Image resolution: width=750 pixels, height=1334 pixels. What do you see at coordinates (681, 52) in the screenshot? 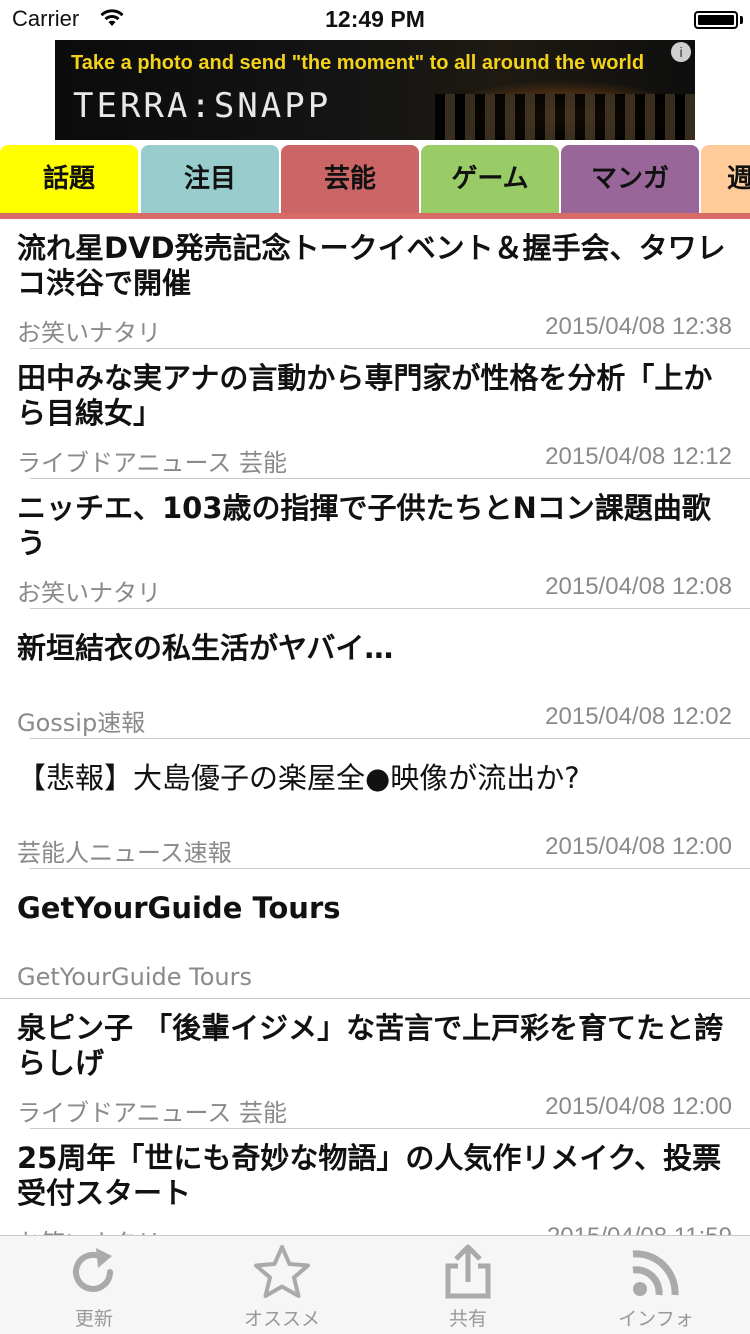
I see `ad-info-icon: i` at bounding box center [681, 52].